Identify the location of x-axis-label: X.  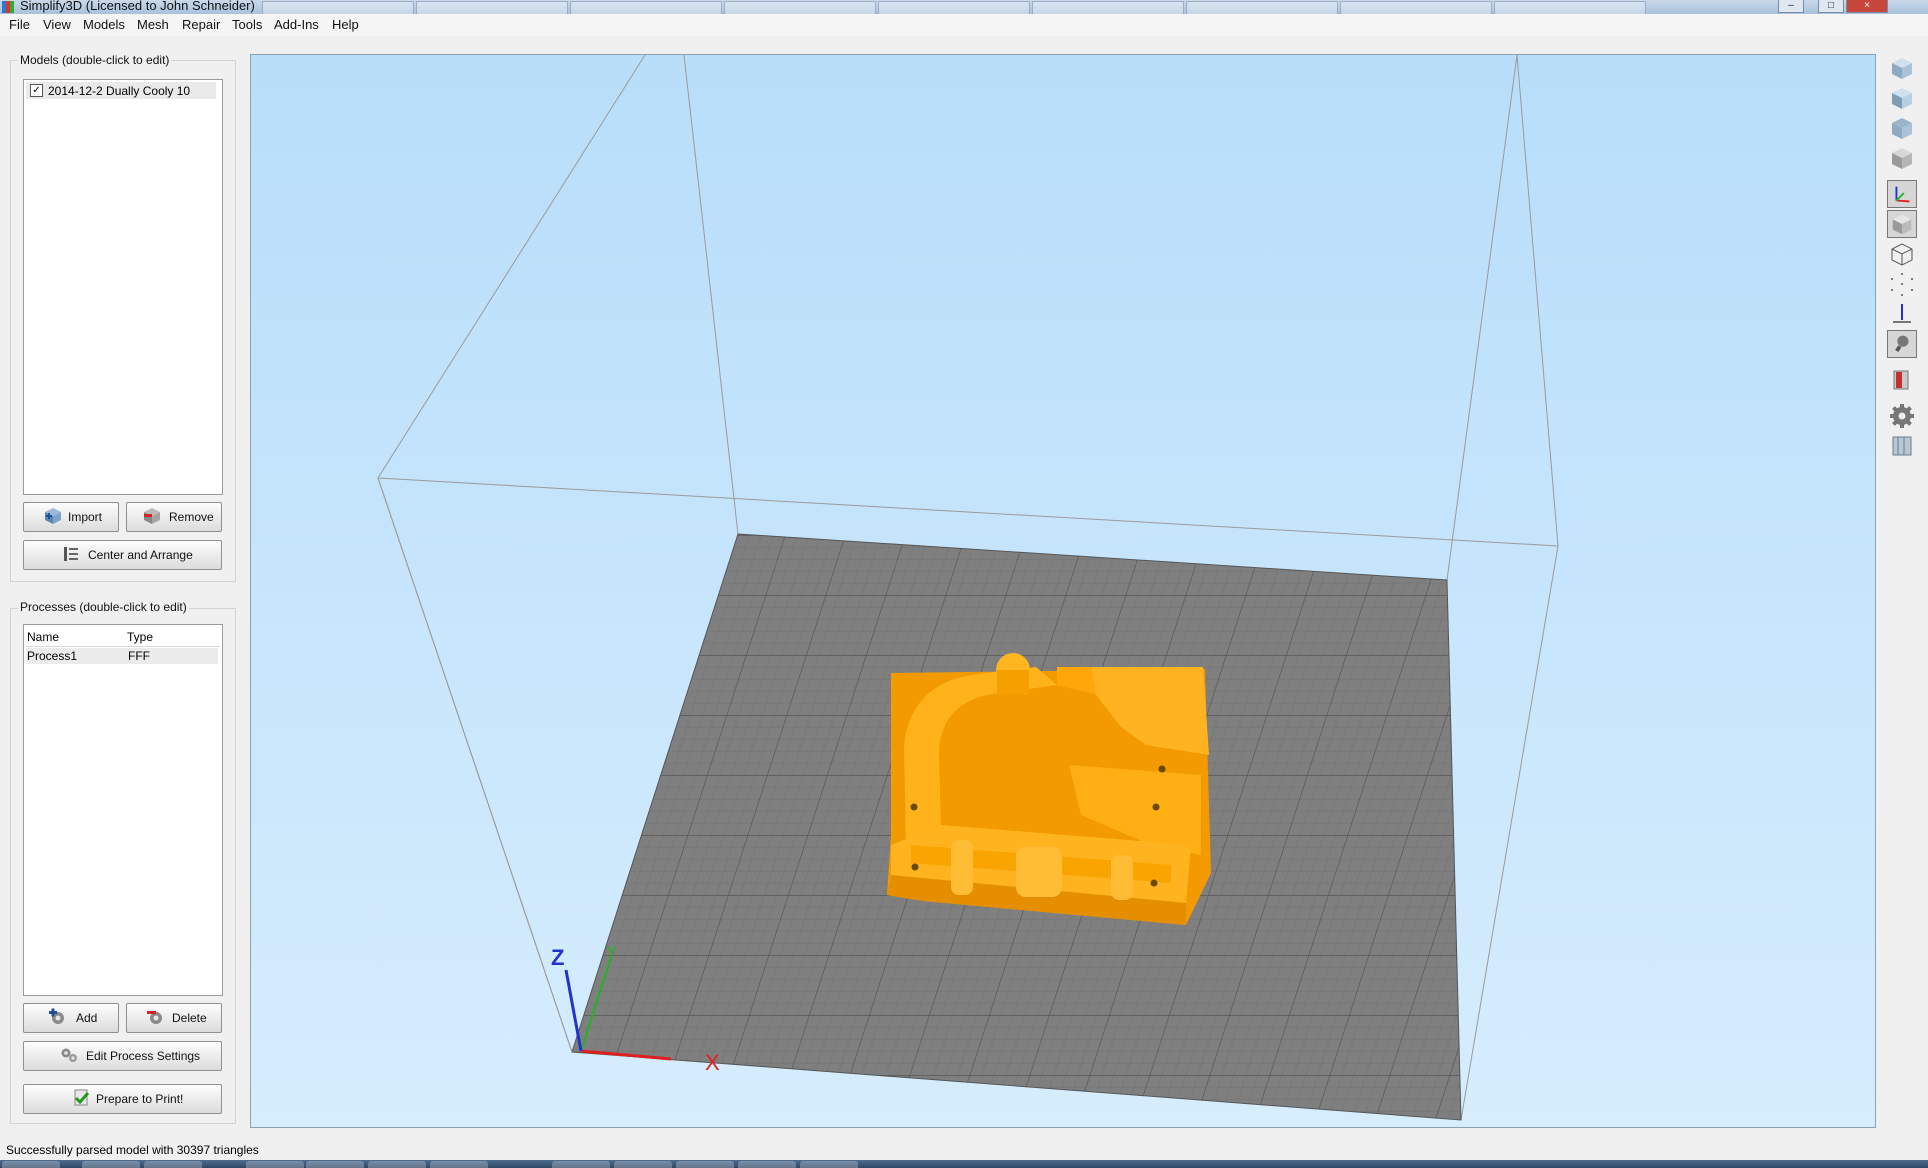
(712, 1062).